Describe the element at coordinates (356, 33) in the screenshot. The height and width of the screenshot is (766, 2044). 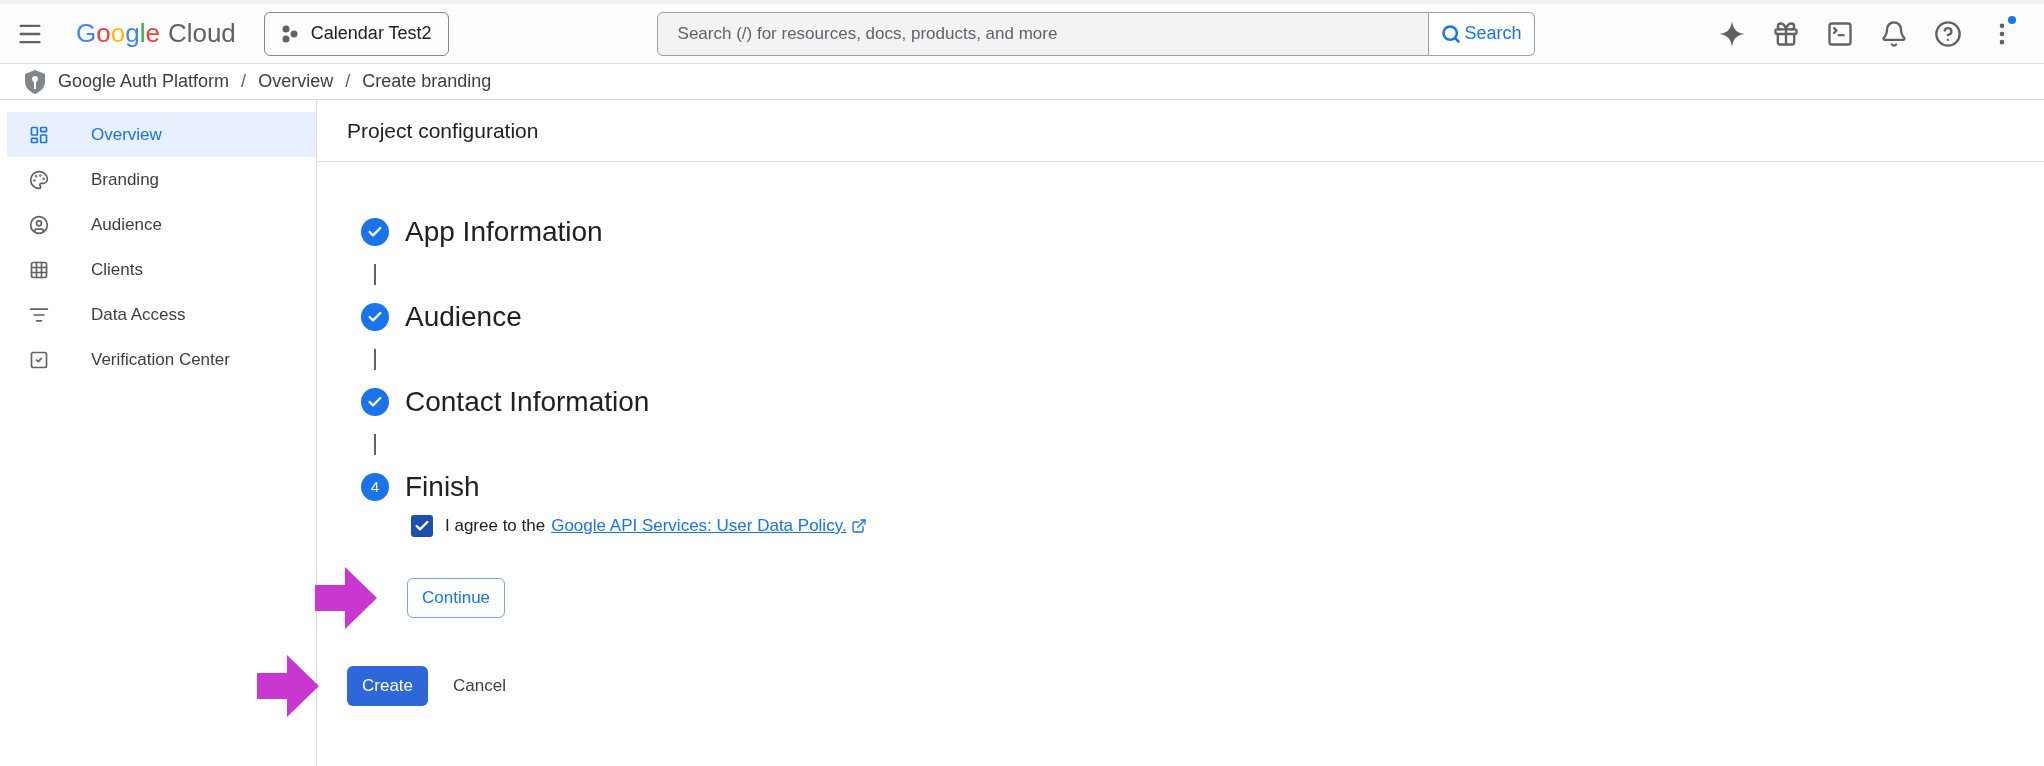
I see `project-picker: Calendar Test2` at that location.